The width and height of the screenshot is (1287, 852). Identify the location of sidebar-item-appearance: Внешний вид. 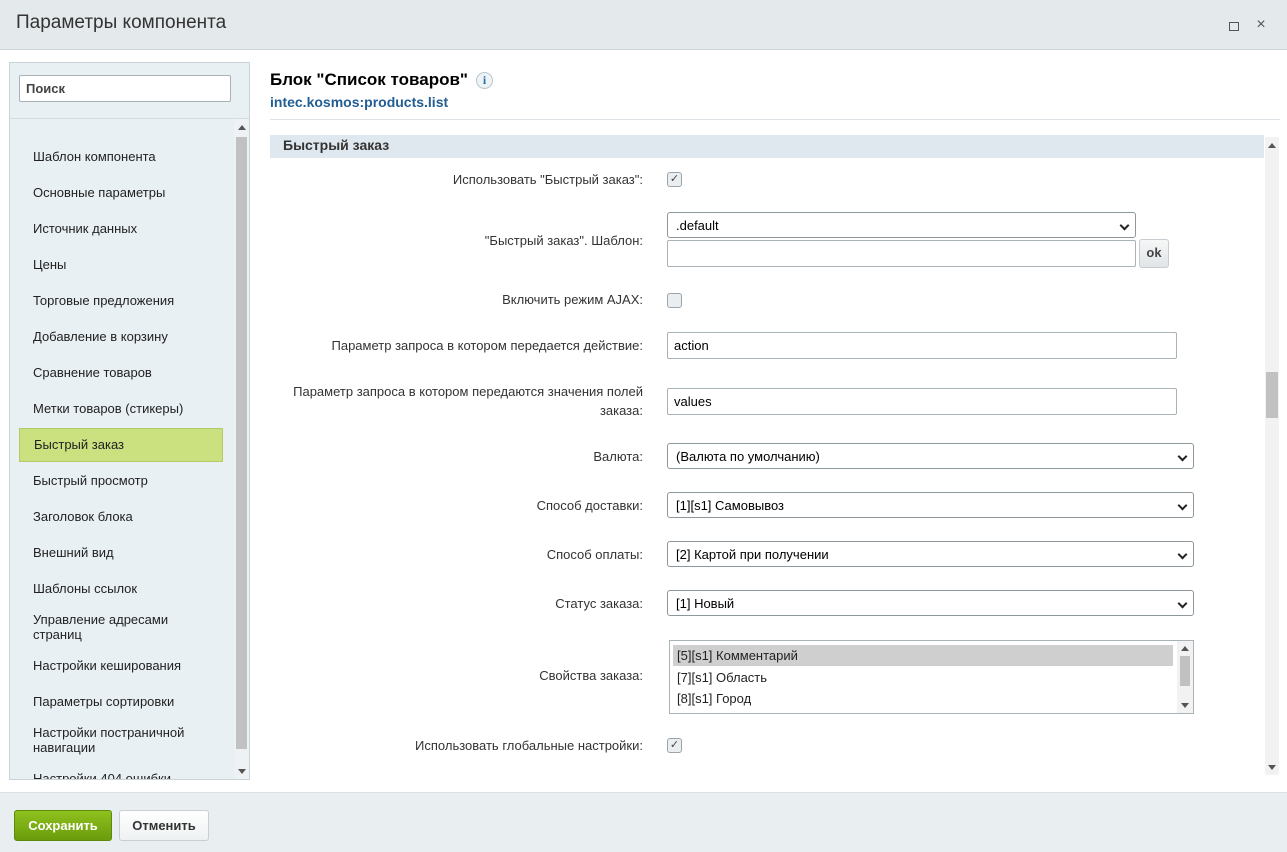
(121, 552).